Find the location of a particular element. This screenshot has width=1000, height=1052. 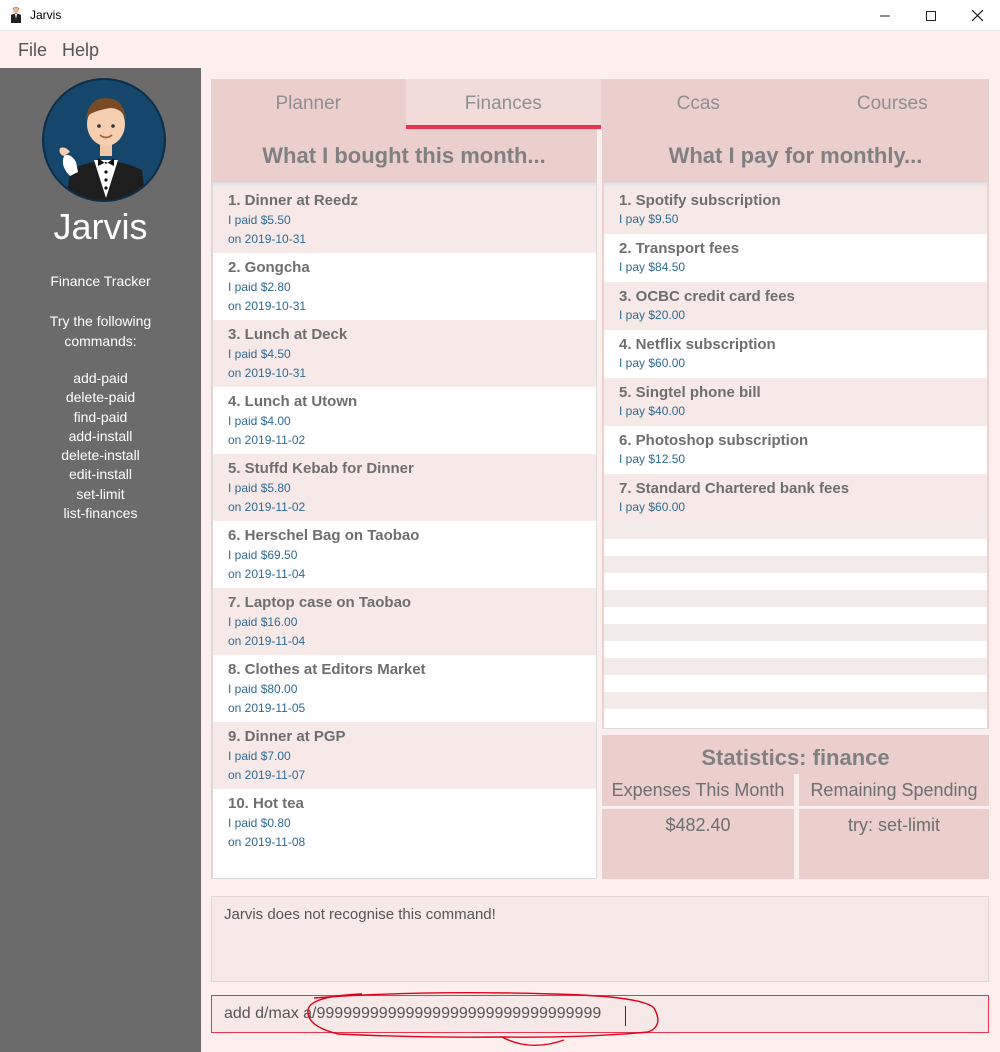

purchase-title: 9. Dinner at PGP is located at coordinates (287, 736).